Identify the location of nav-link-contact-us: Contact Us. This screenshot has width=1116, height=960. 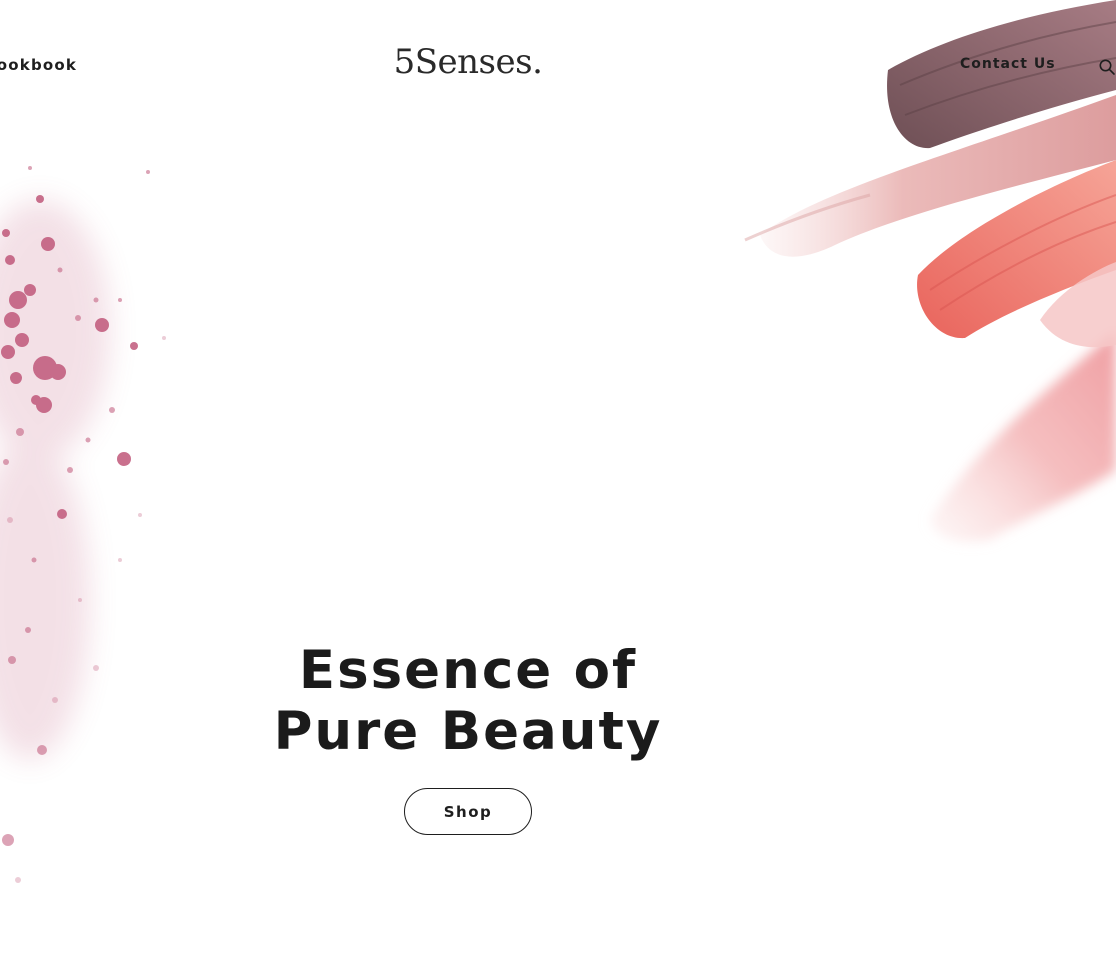
(1008, 64).